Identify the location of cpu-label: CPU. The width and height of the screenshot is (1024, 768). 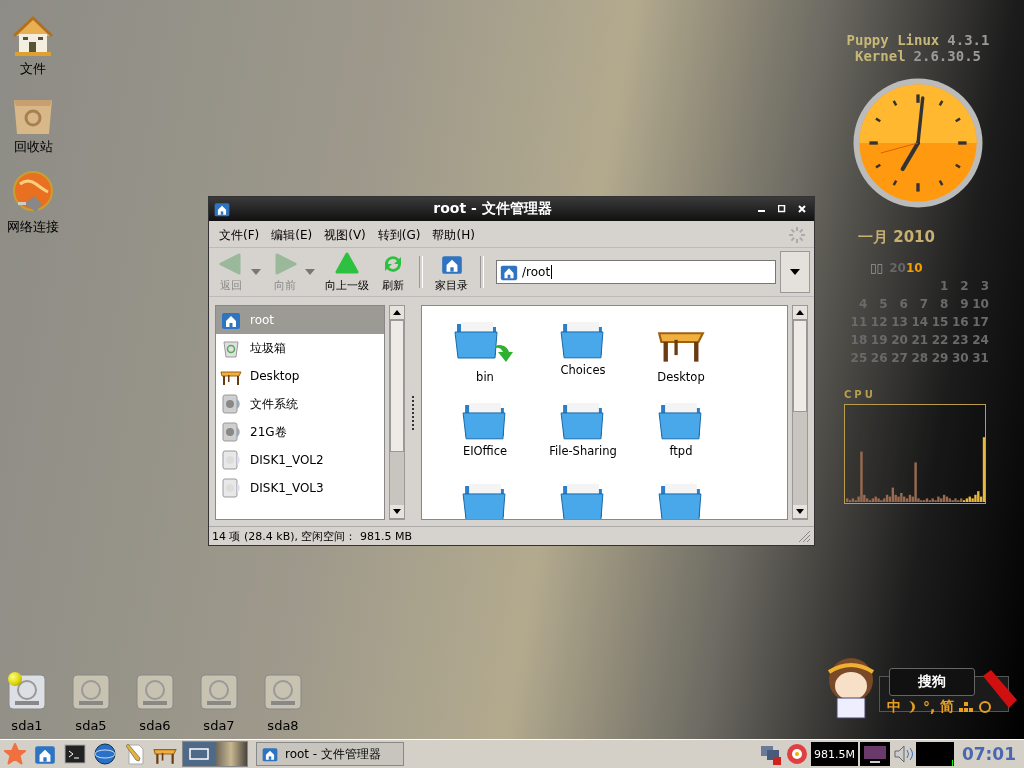
(860, 394).